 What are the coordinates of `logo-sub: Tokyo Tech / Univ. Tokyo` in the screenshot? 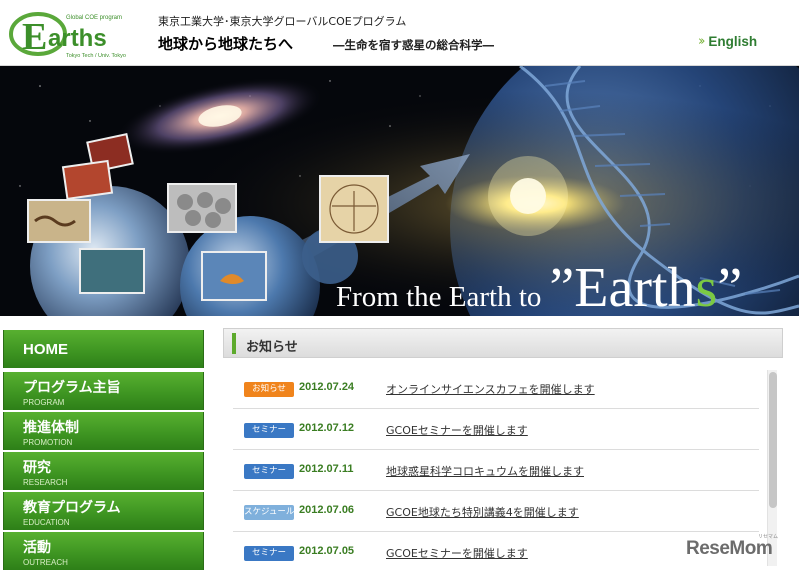 It's located at (96, 56).